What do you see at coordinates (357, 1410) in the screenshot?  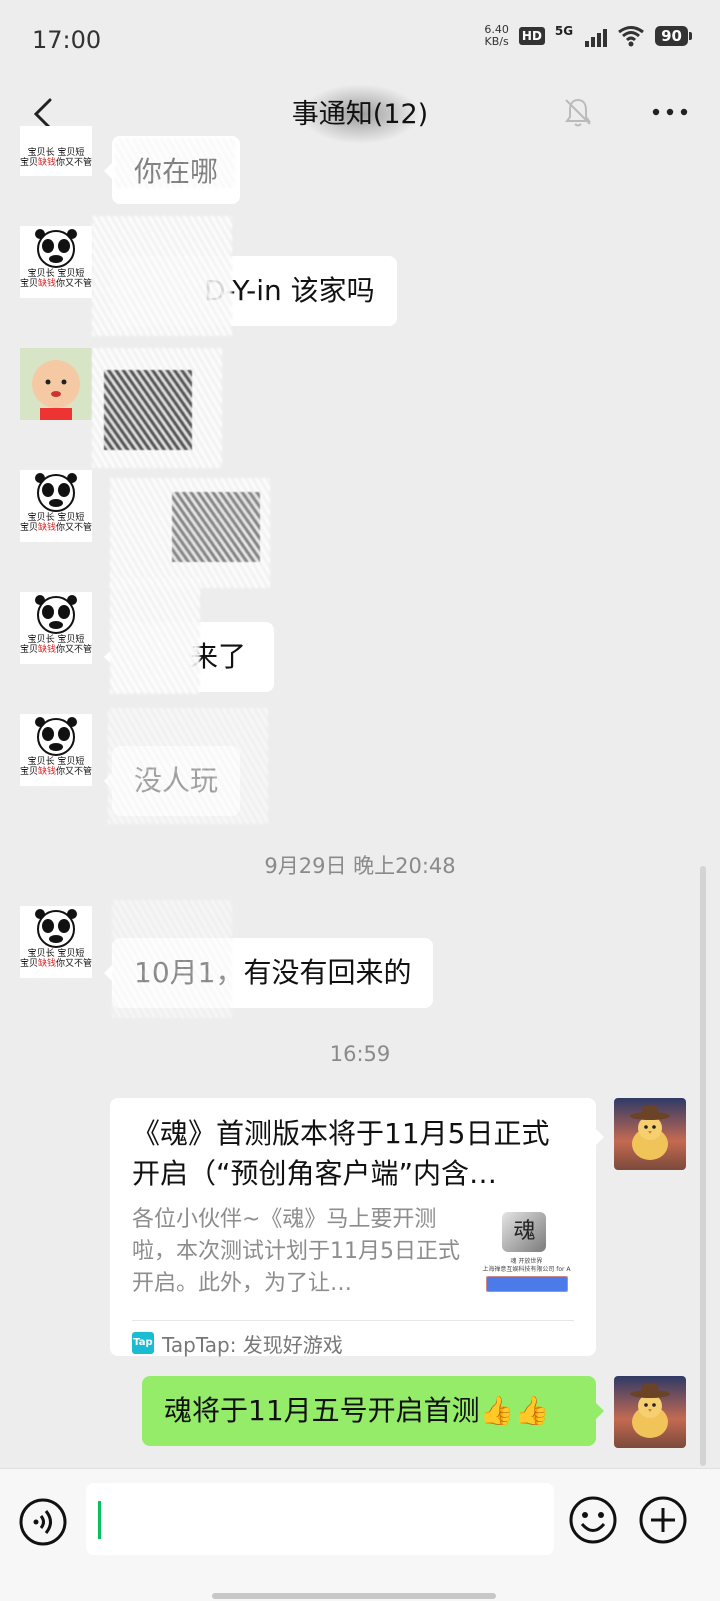 I see `message-text: 魂将于11月五号开启首测👍👍` at bounding box center [357, 1410].